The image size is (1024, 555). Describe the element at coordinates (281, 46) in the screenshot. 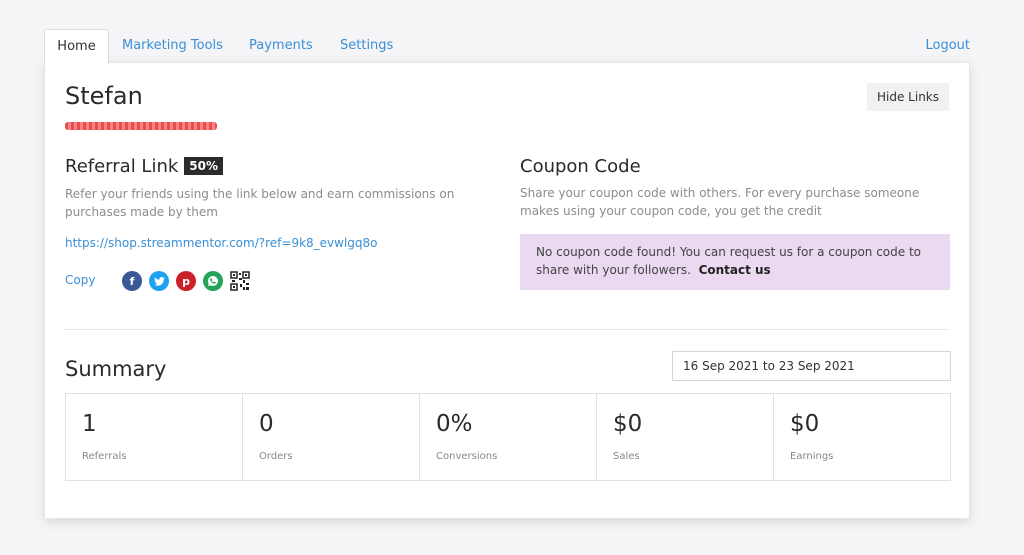

I see `tab-payments: Payments` at that location.